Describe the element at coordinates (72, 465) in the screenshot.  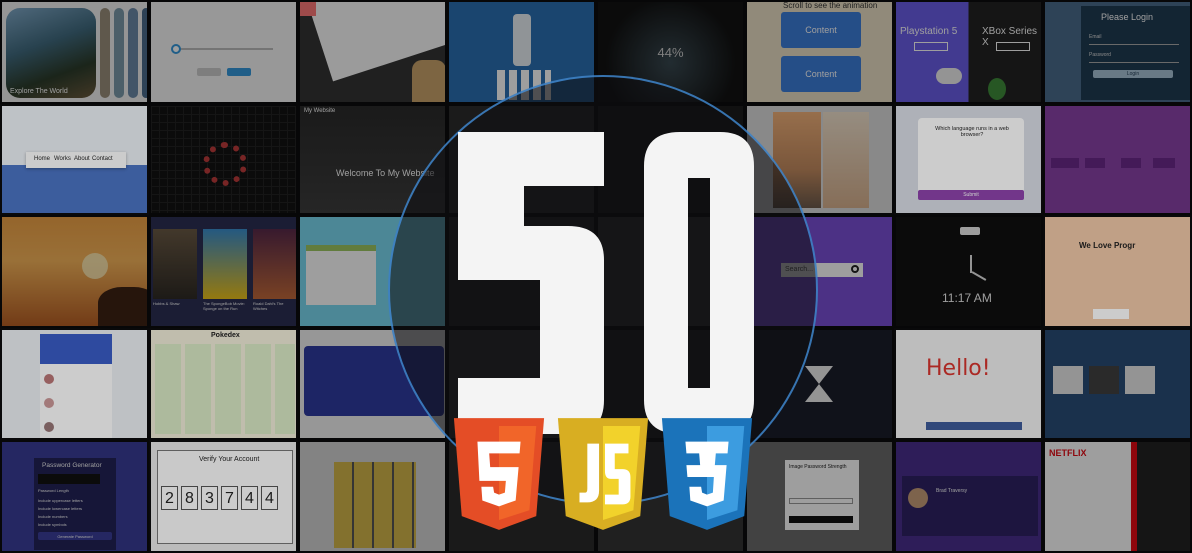
I see `password-title: Password Generator` at that location.